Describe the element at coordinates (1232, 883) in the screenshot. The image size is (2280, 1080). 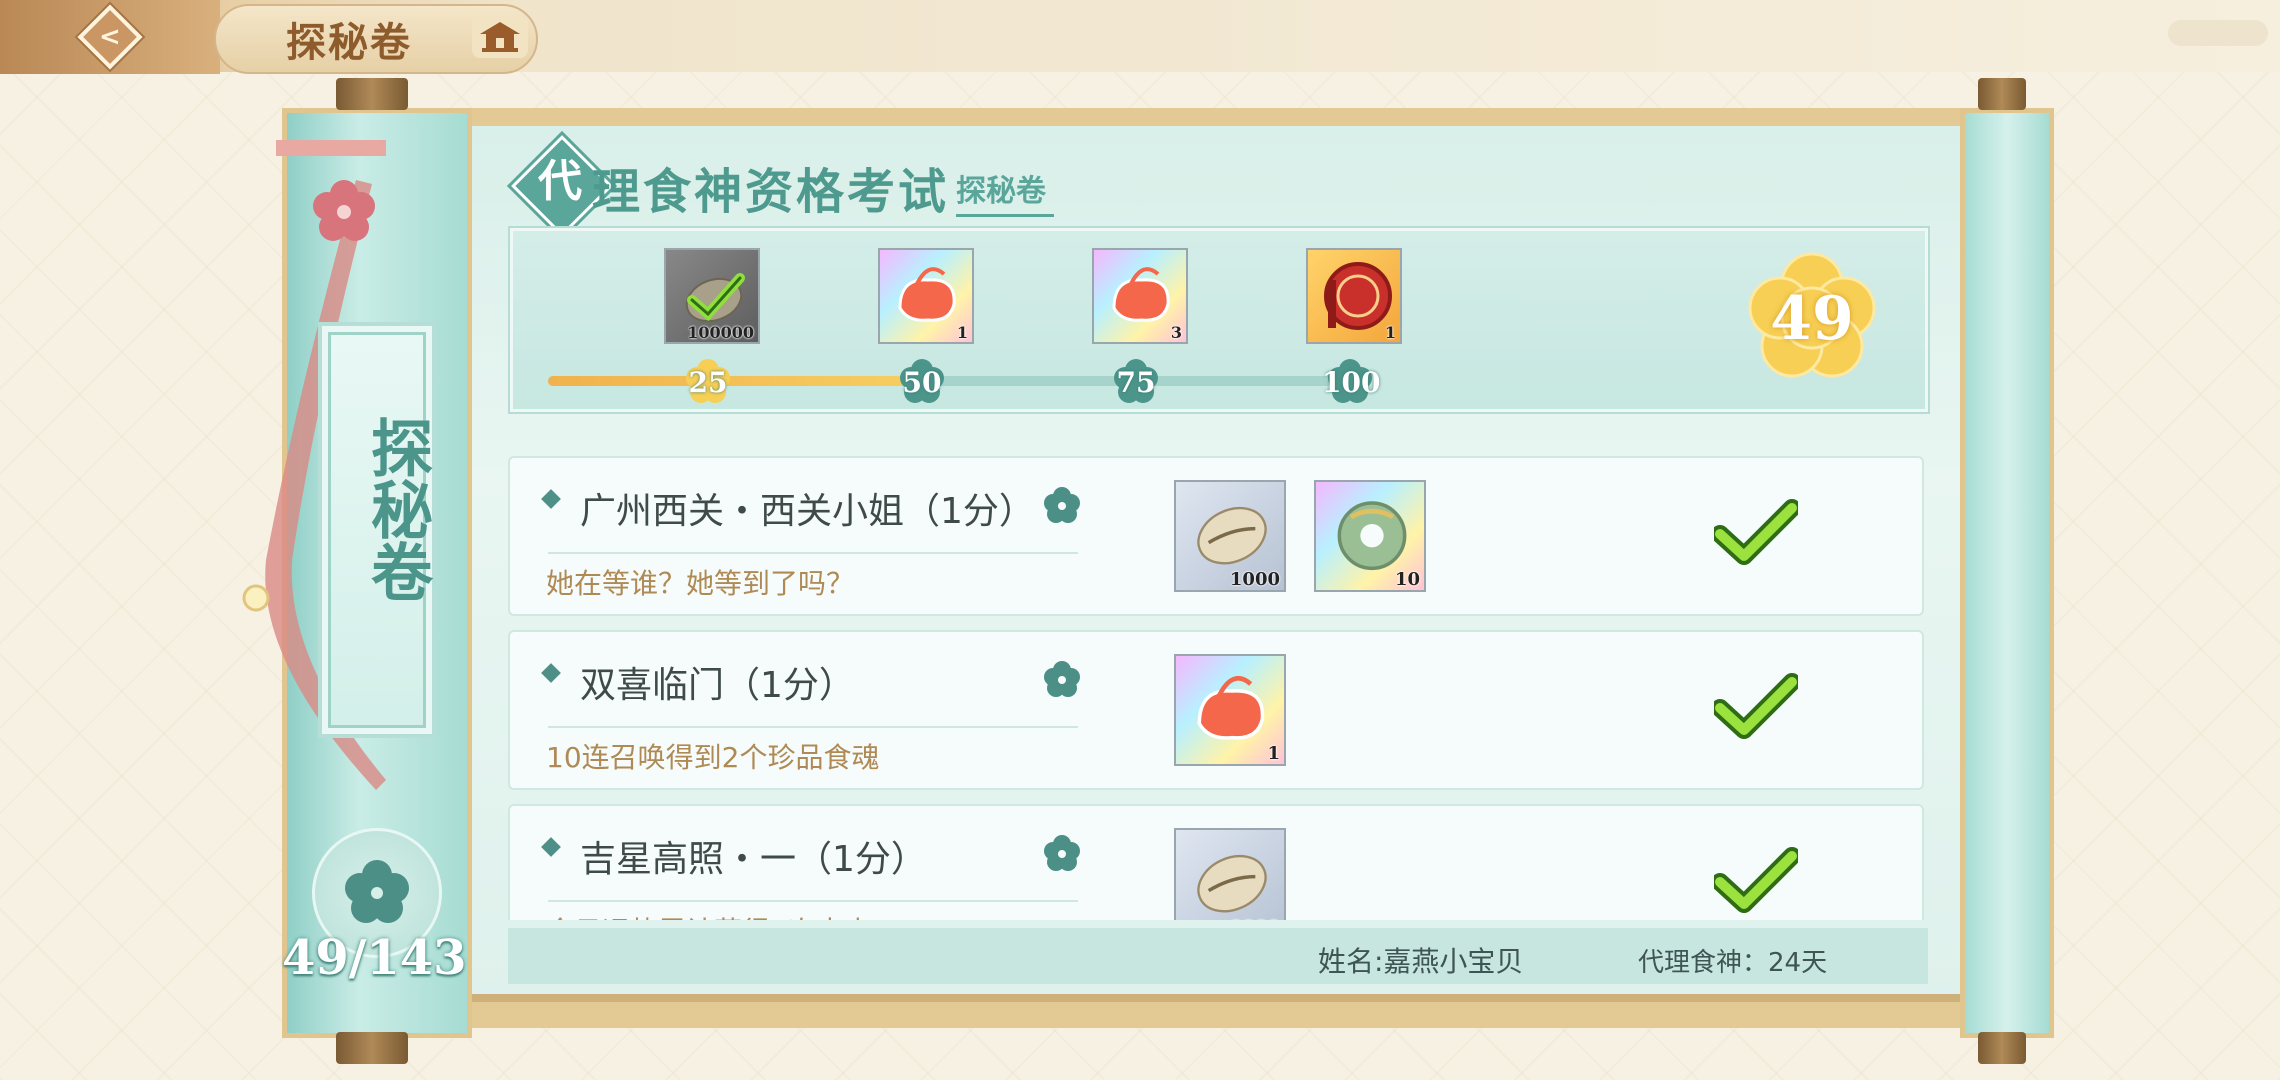
I see `cowrie-shell-icon` at that location.